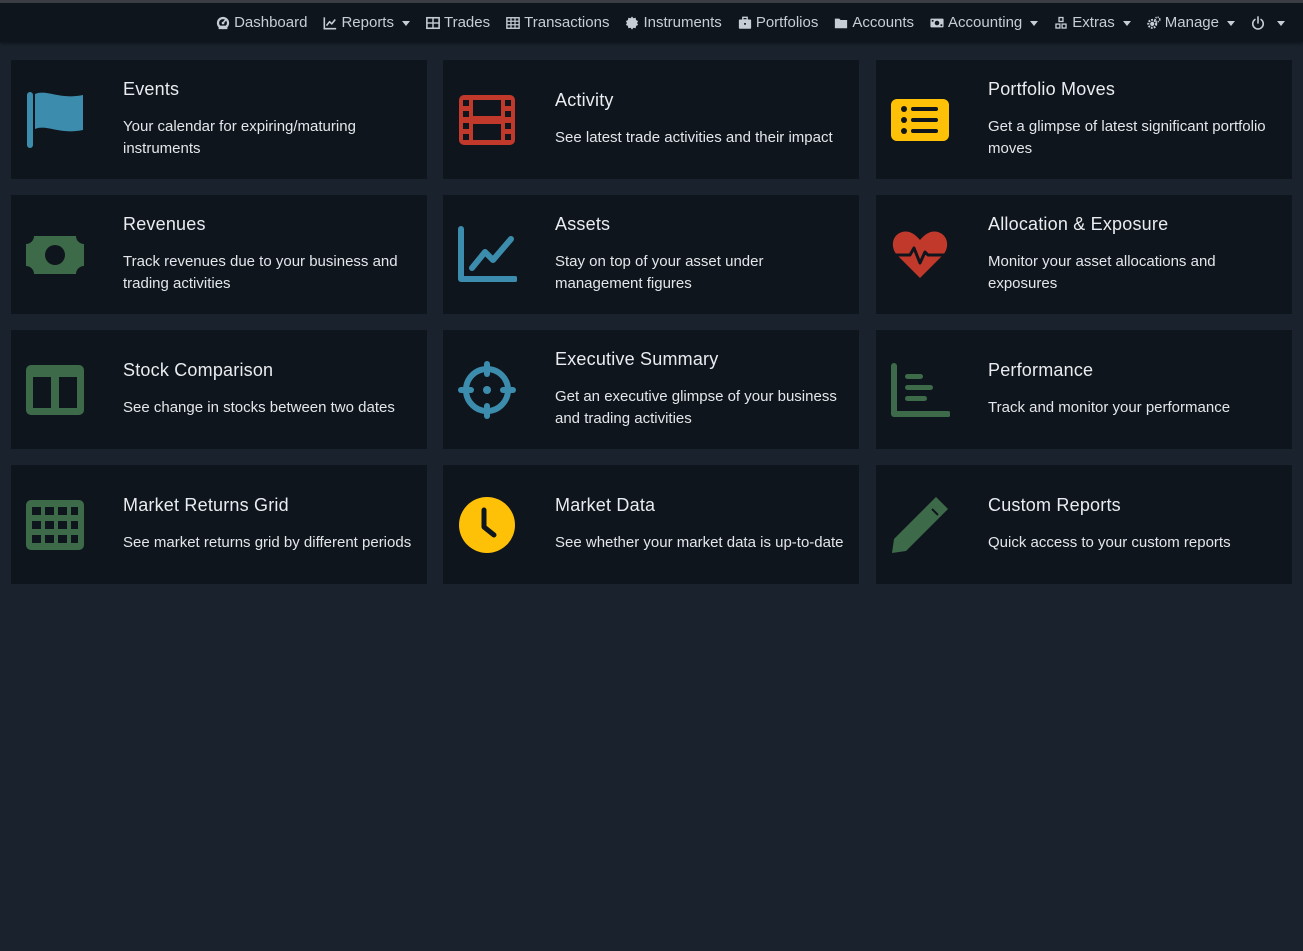  I want to click on cubes-icon, so click(1061, 23).